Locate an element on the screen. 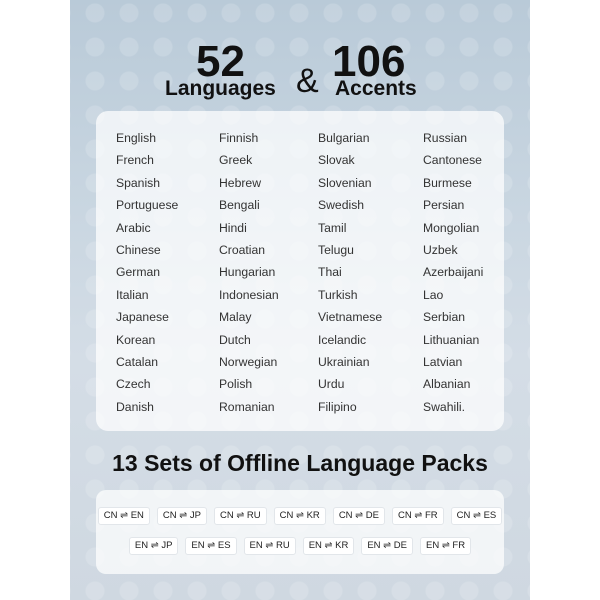  language-item: Azerbaijani is located at coordinates (453, 272).